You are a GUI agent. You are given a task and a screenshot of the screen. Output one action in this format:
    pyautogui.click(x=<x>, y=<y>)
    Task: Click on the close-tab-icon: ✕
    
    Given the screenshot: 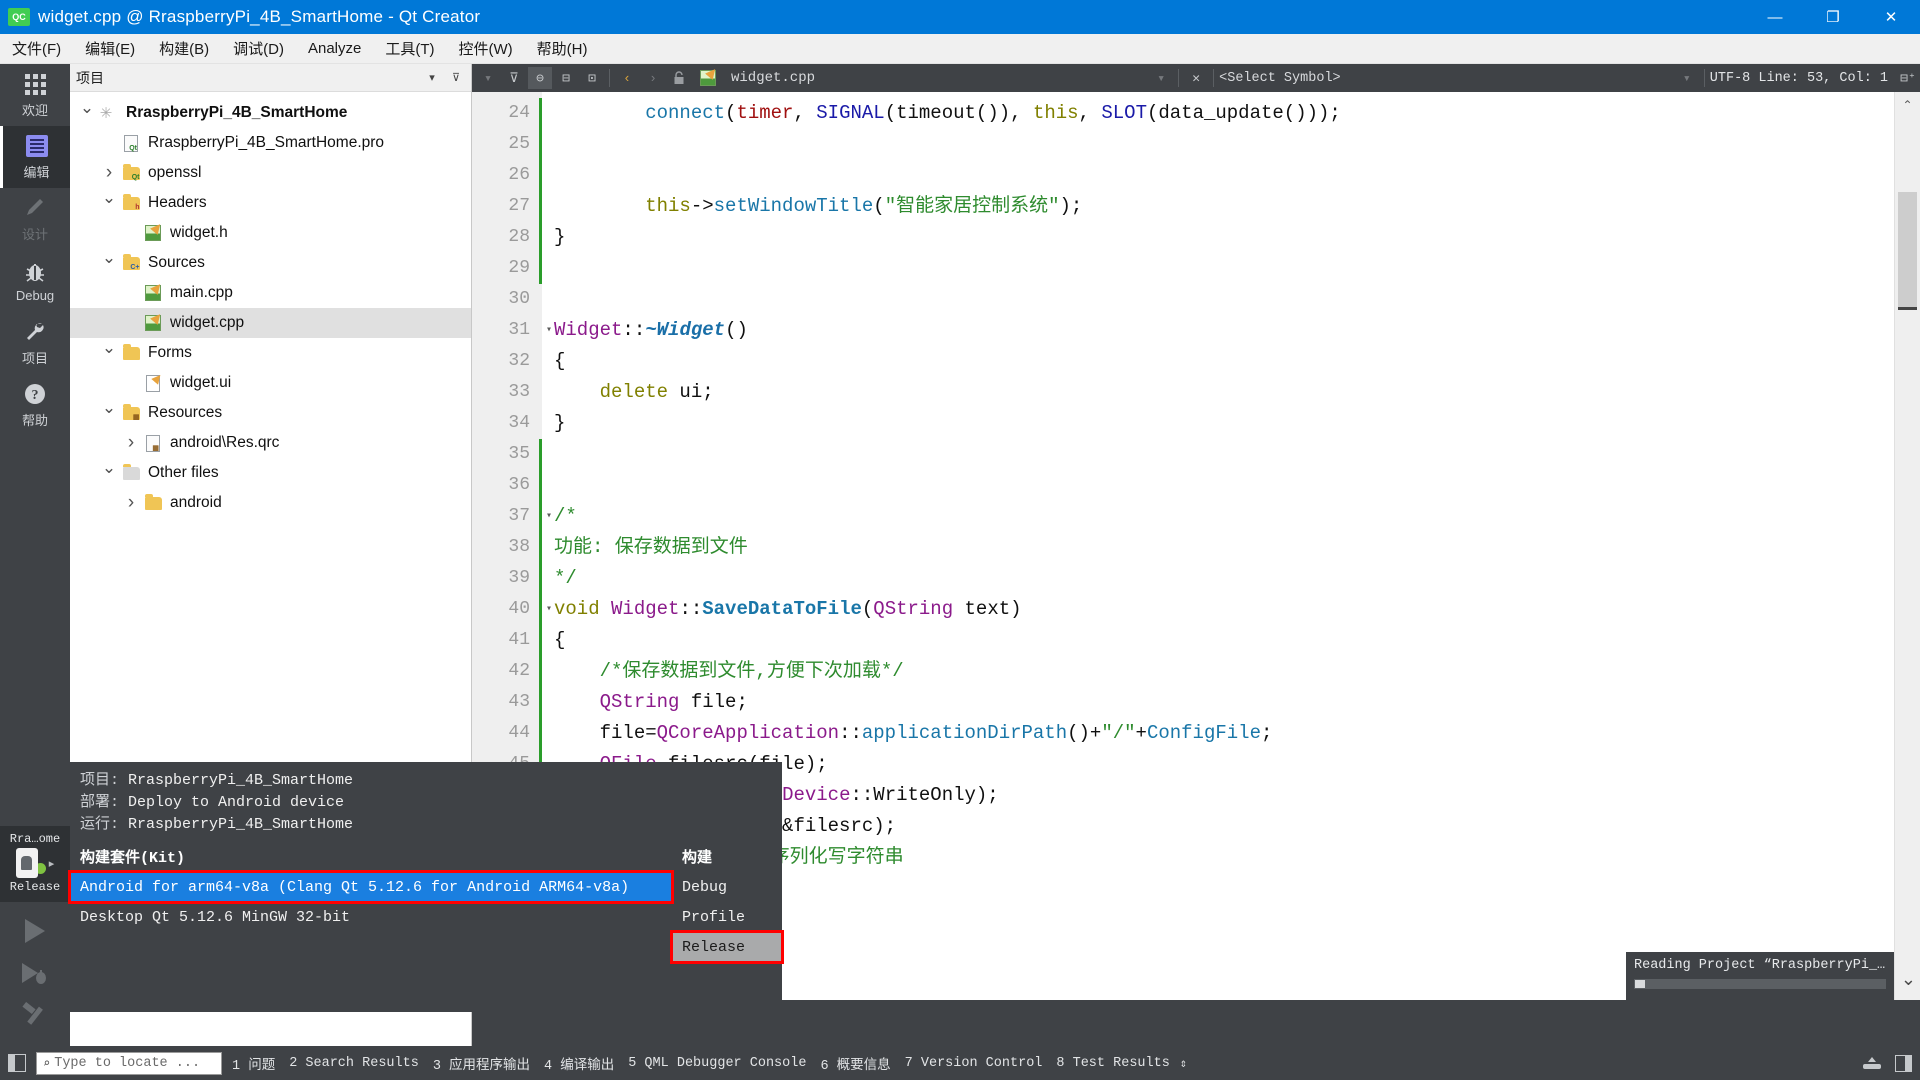 What is the action you would take?
    pyautogui.click(x=1196, y=78)
    